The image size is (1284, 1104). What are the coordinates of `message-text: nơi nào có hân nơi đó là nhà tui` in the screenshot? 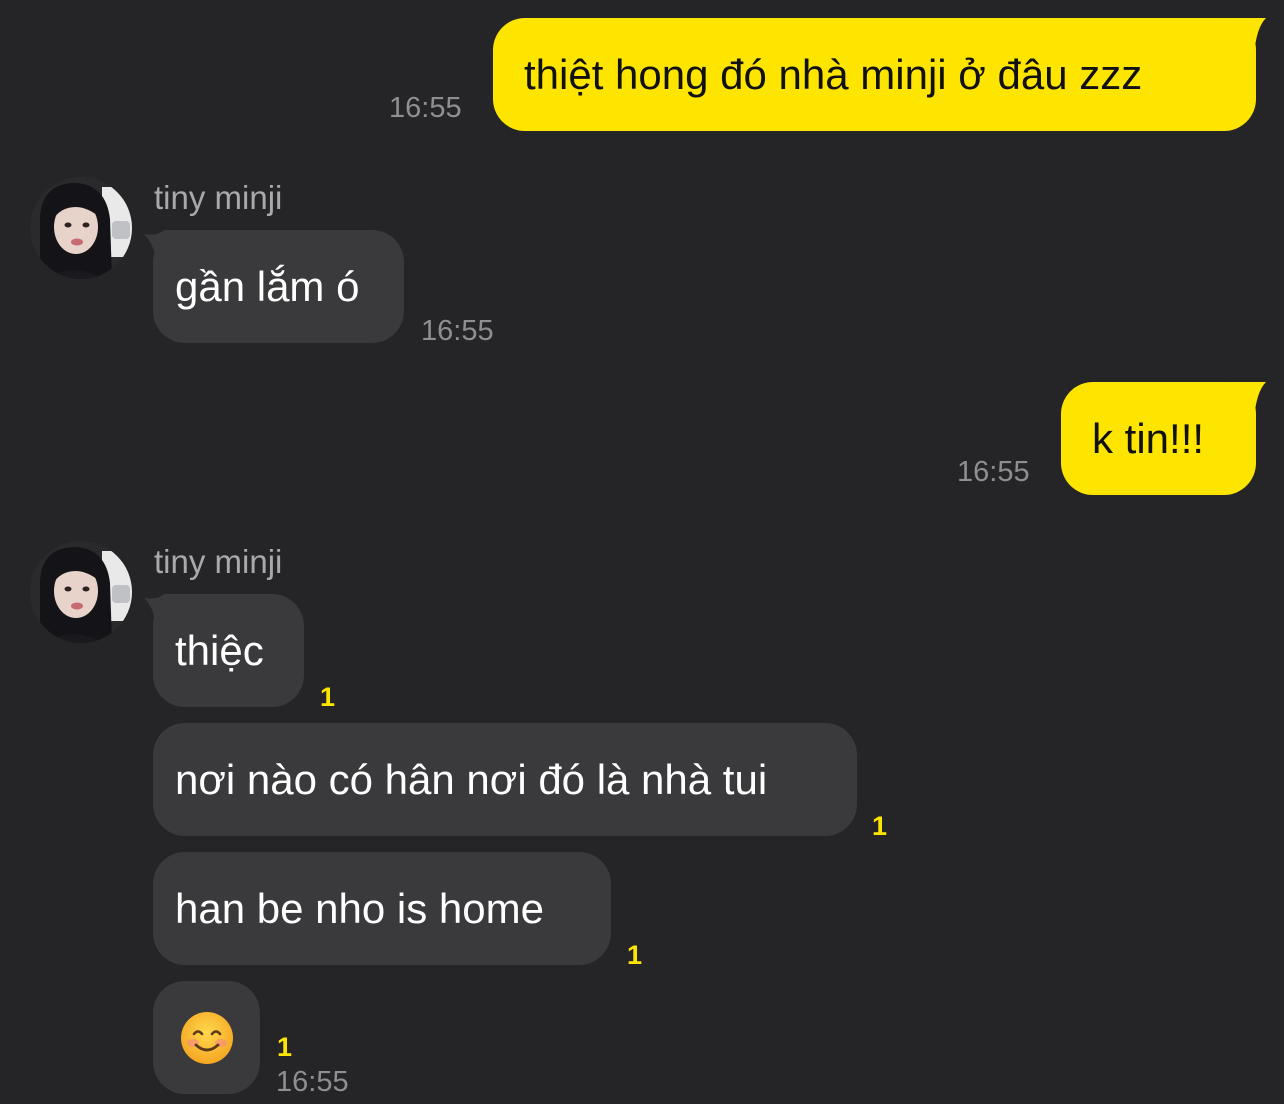 It's located at (471, 779).